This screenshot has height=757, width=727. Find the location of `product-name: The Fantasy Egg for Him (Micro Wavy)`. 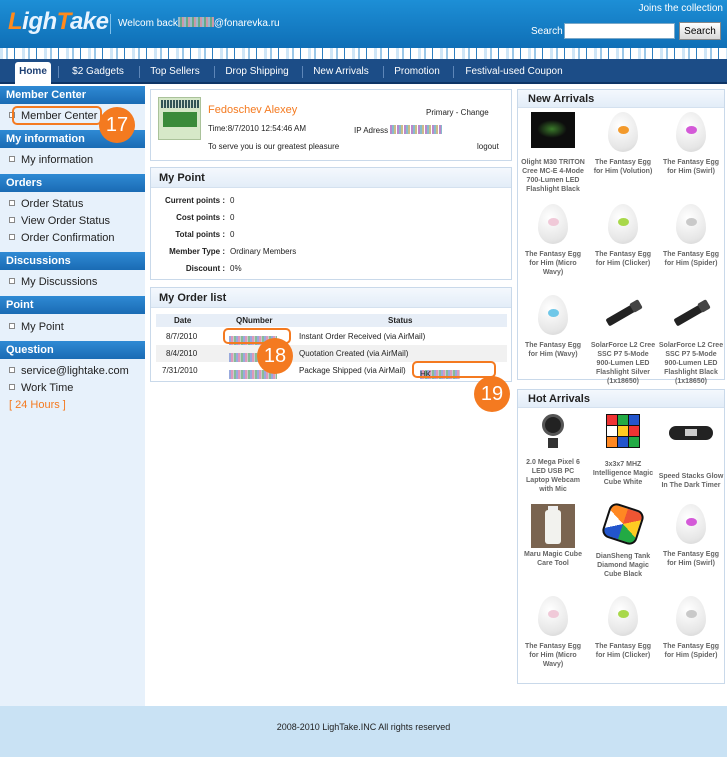

product-name: The Fantasy Egg for Him (Micro Wavy) is located at coordinates (552, 263).